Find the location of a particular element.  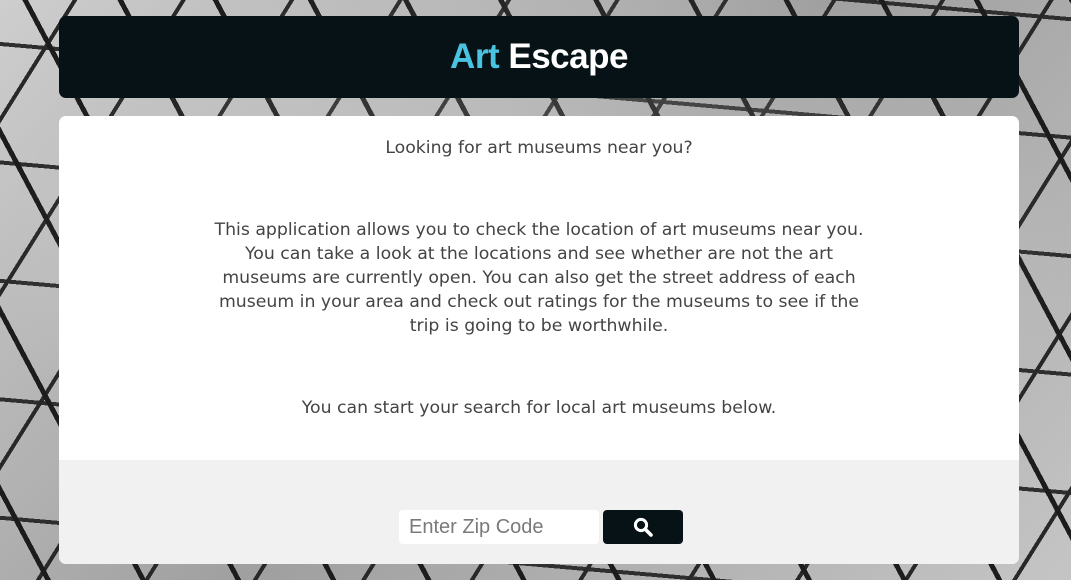

app-title-accent: Art is located at coordinates (475, 56).